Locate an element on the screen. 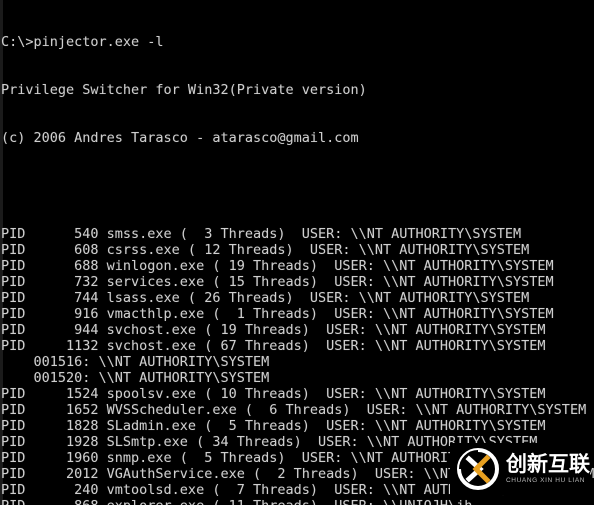  handle-detail-row: 001520: \\NT AUTHORITY\SYSTEM is located at coordinates (135, 378).